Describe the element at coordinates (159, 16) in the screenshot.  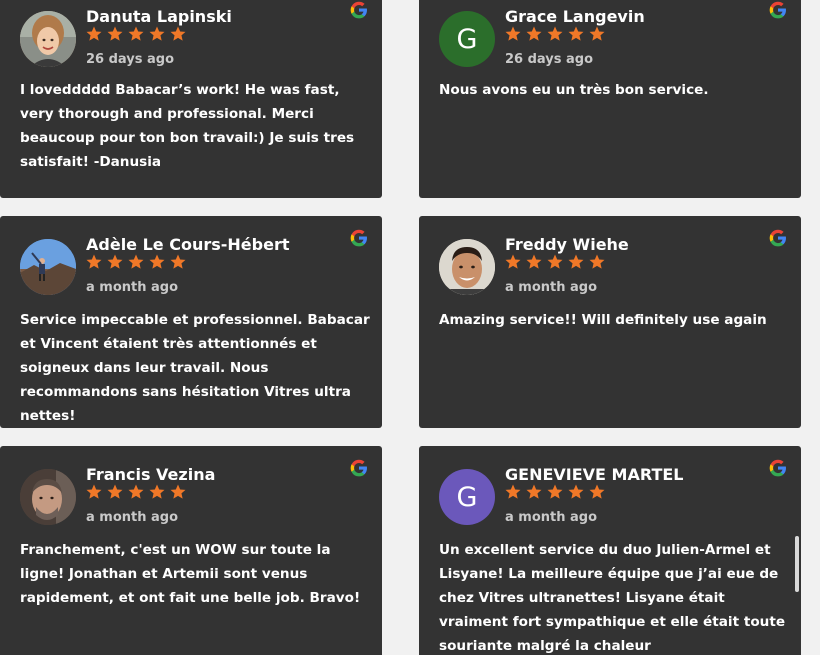
I see `reviewer-name: Danuta Lapinski` at that location.